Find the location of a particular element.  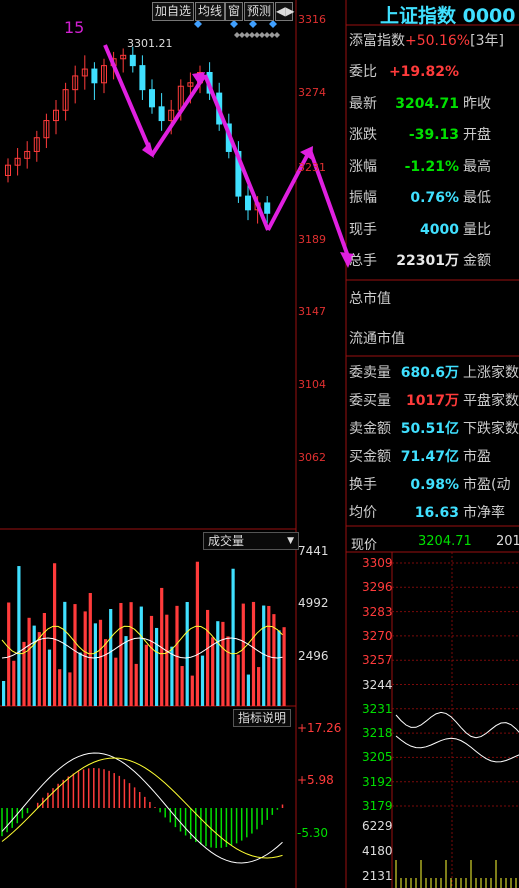

chevron-down-icon: ▼ is located at coordinates (290, 541).